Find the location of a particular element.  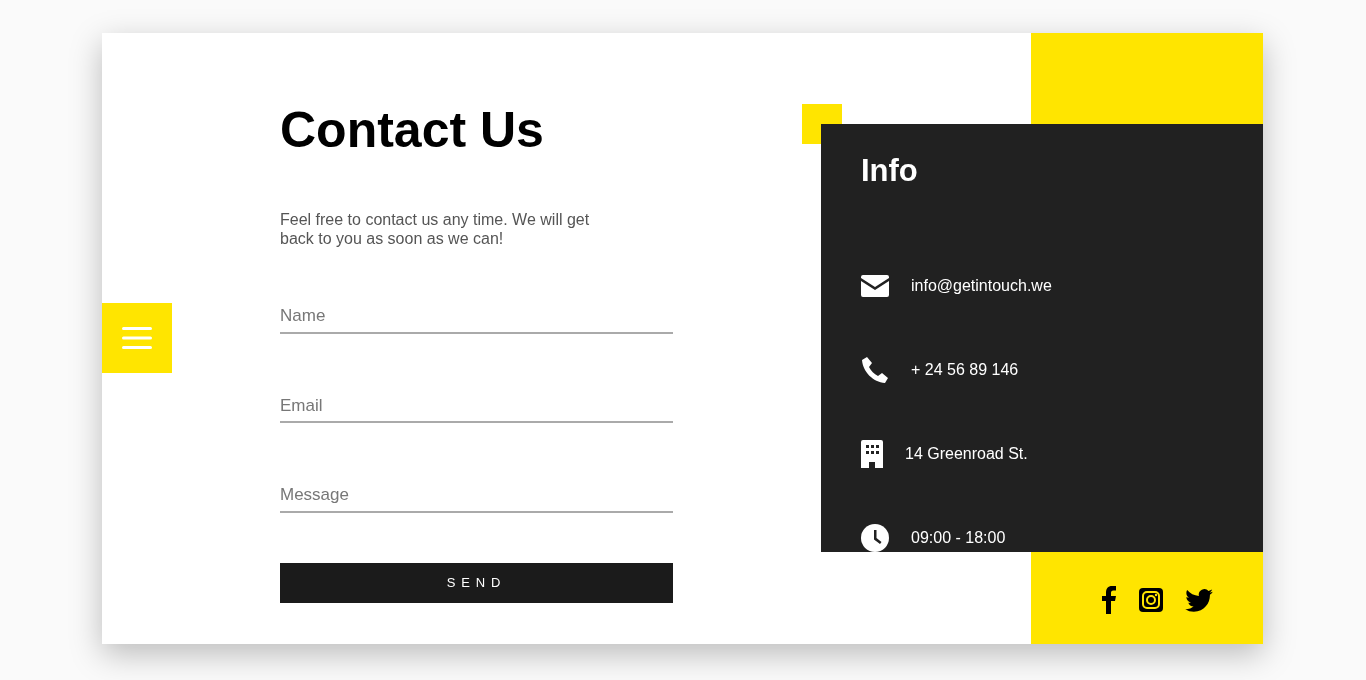

facebook-icon is located at coordinates (1109, 600).